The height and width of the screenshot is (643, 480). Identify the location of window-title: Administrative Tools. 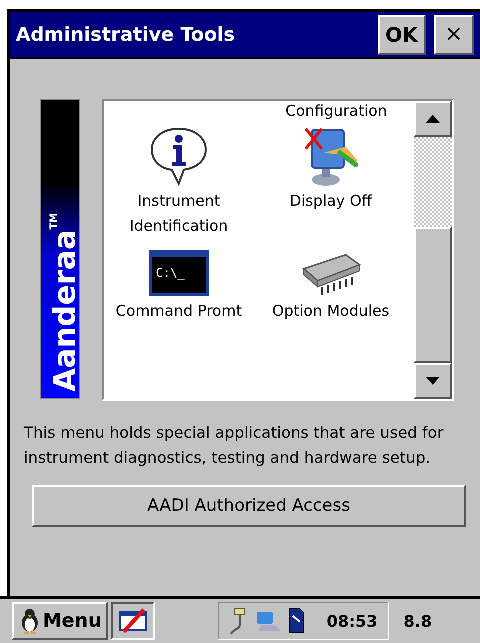
(126, 35).